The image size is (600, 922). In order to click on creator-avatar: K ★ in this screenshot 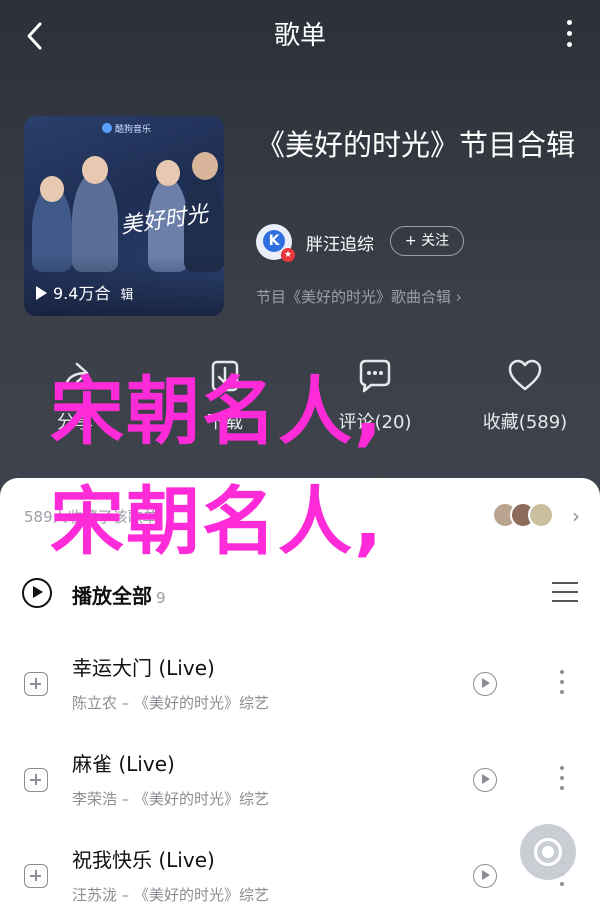, I will do `click(275, 243)`.